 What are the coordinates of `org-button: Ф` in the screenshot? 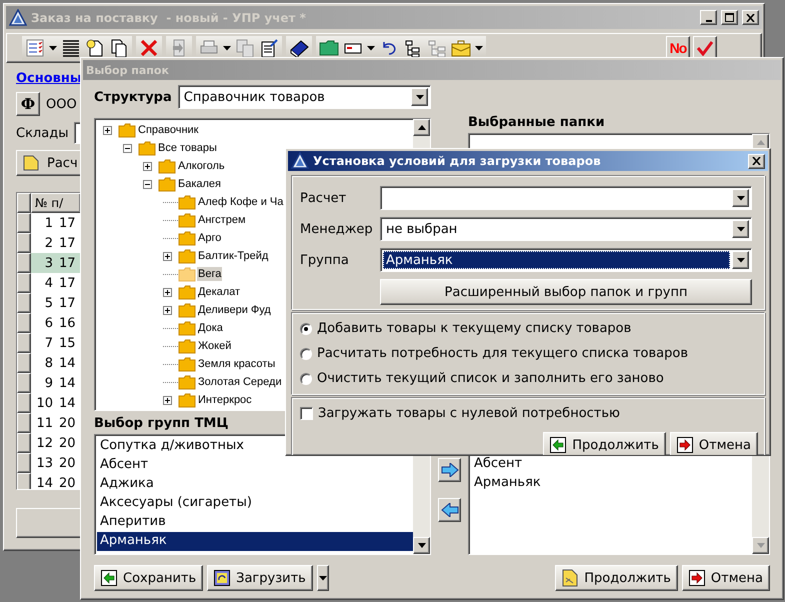 It's located at (28, 104).